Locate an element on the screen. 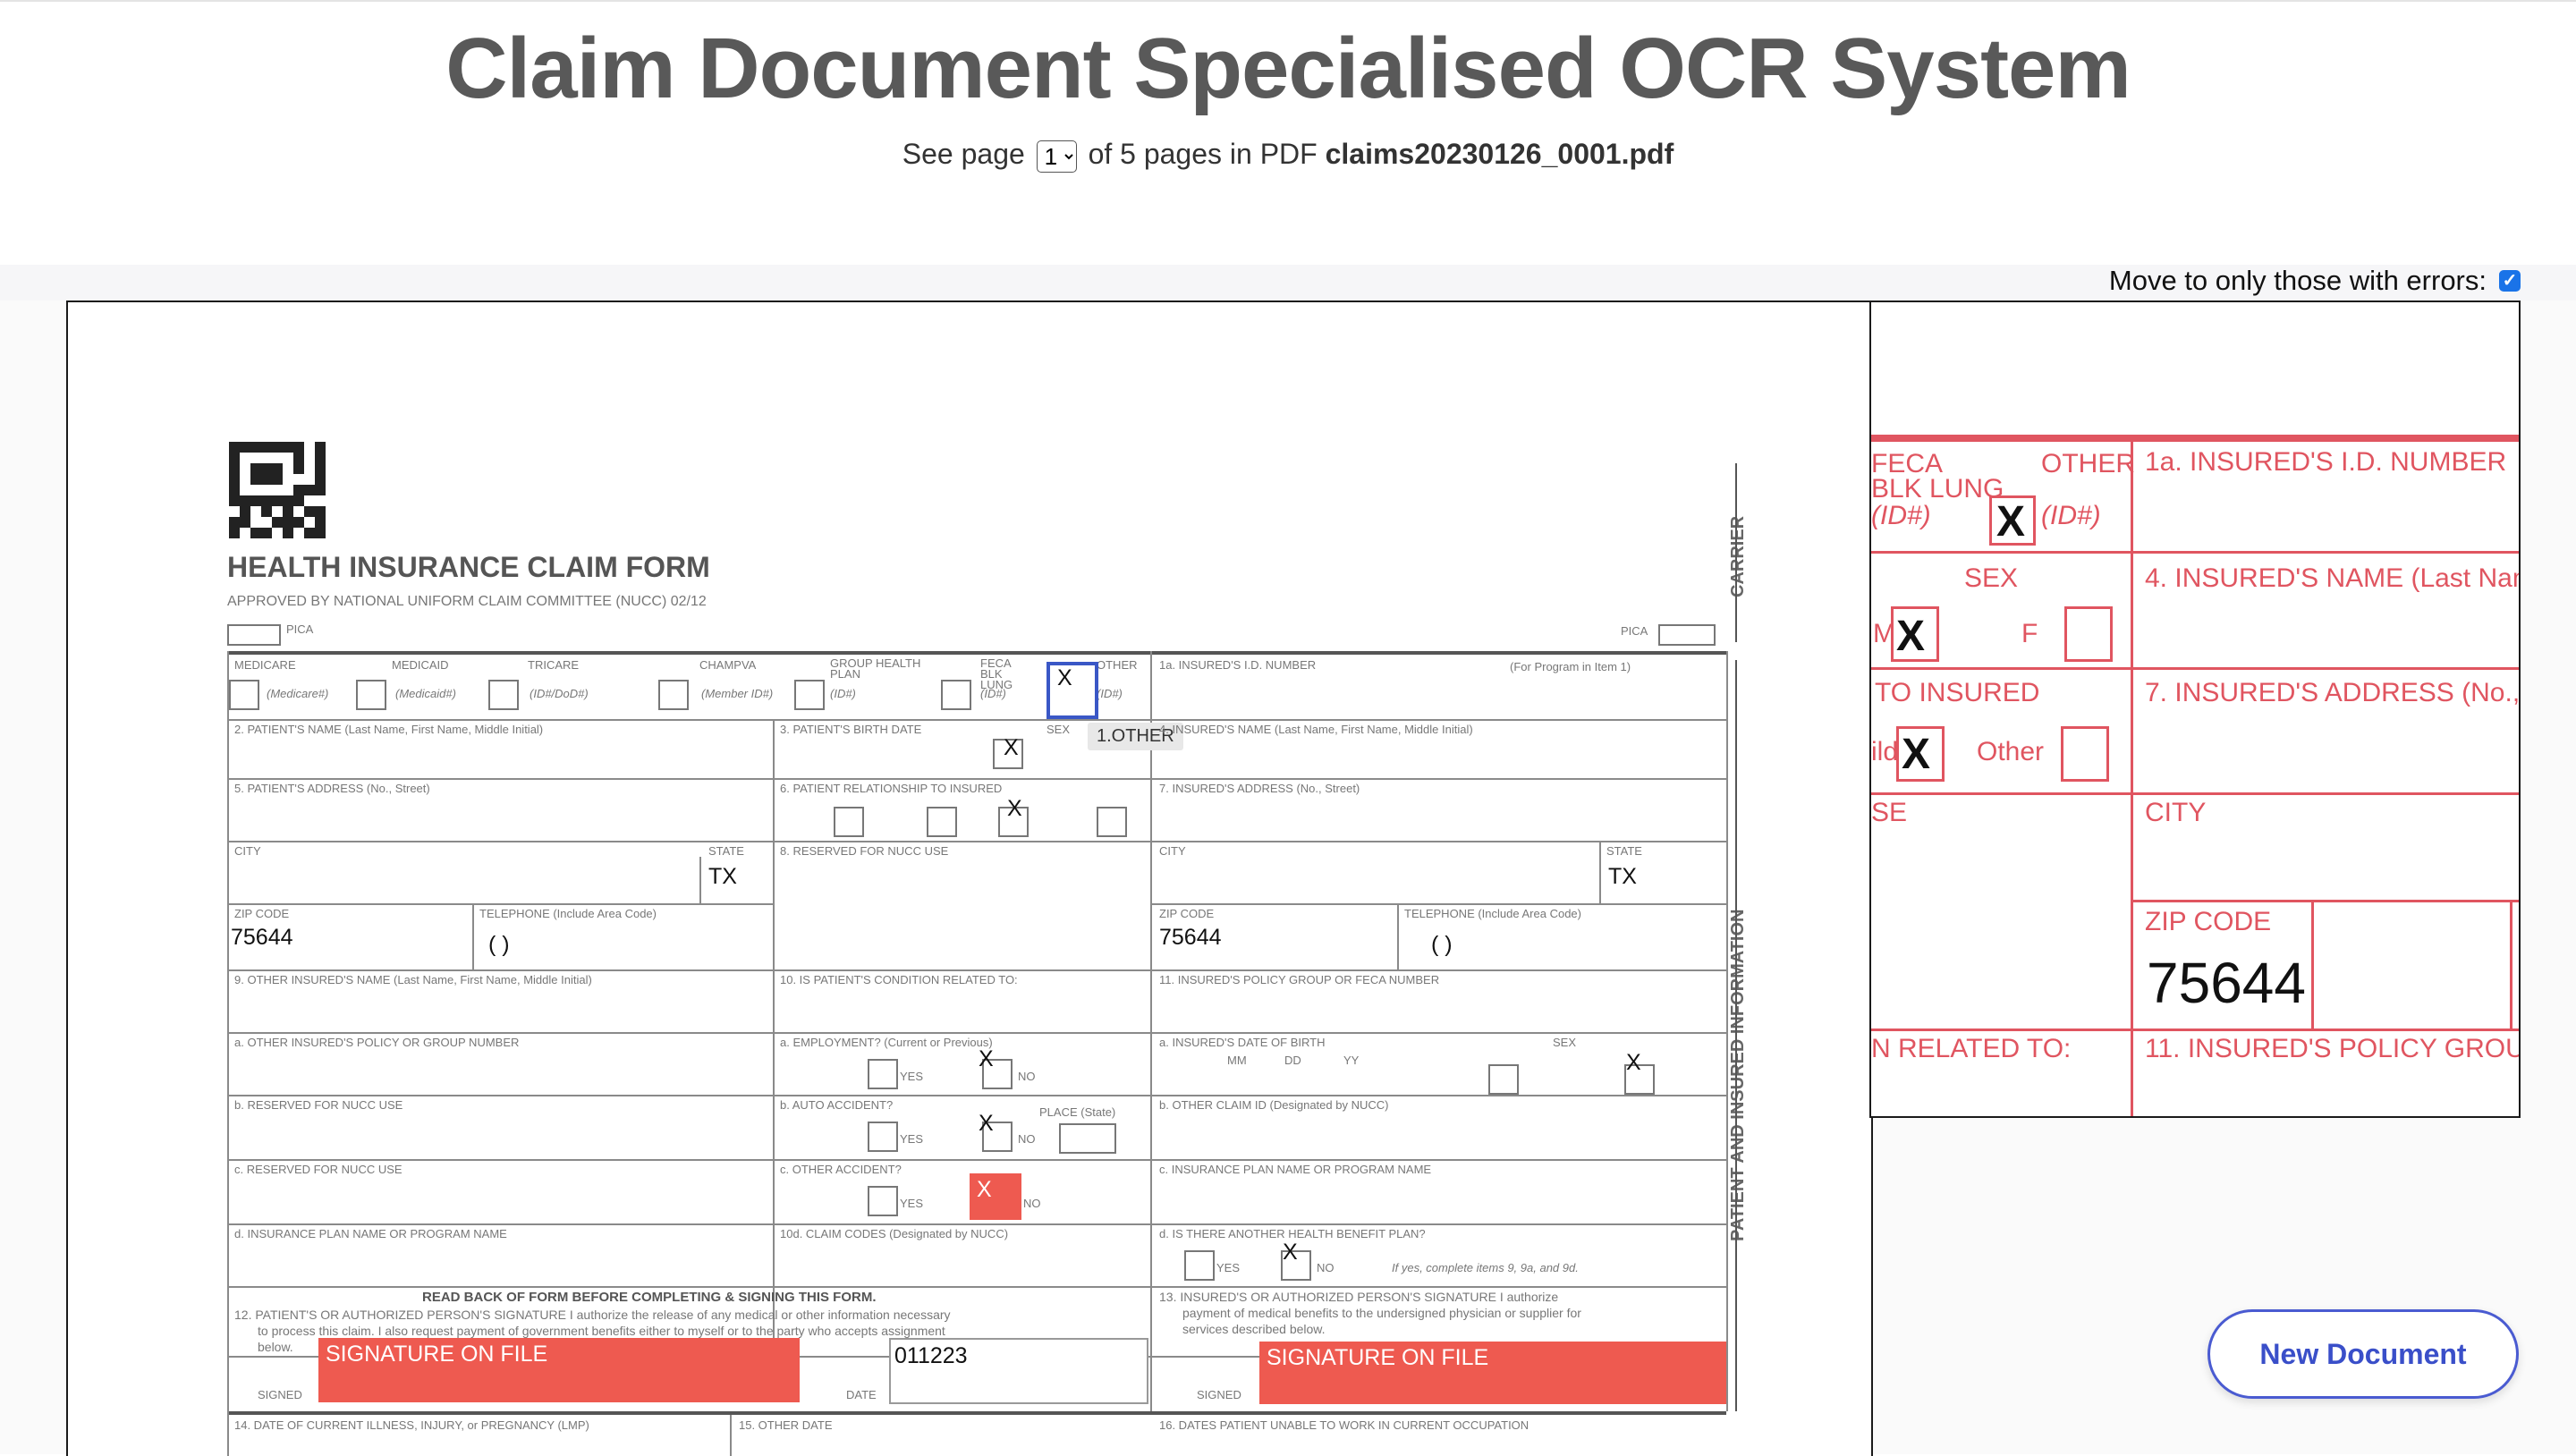 The width and height of the screenshot is (2576, 1456). date-12-value: 011223 is located at coordinates (931, 1356).